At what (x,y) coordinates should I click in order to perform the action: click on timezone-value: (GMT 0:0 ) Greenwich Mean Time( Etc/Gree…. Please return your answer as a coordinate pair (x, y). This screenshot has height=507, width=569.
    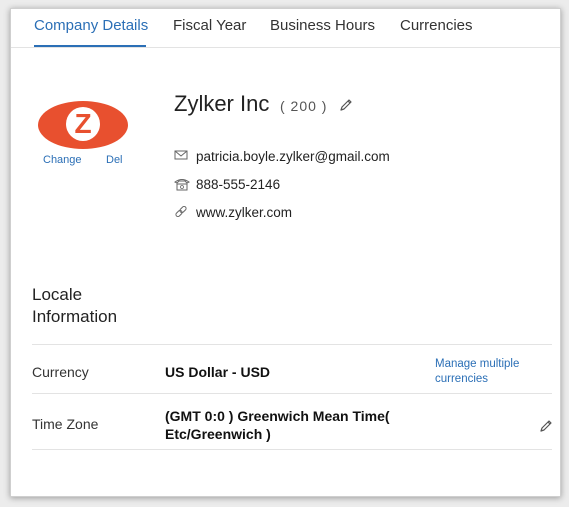
    Looking at the image, I should click on (277, 425).